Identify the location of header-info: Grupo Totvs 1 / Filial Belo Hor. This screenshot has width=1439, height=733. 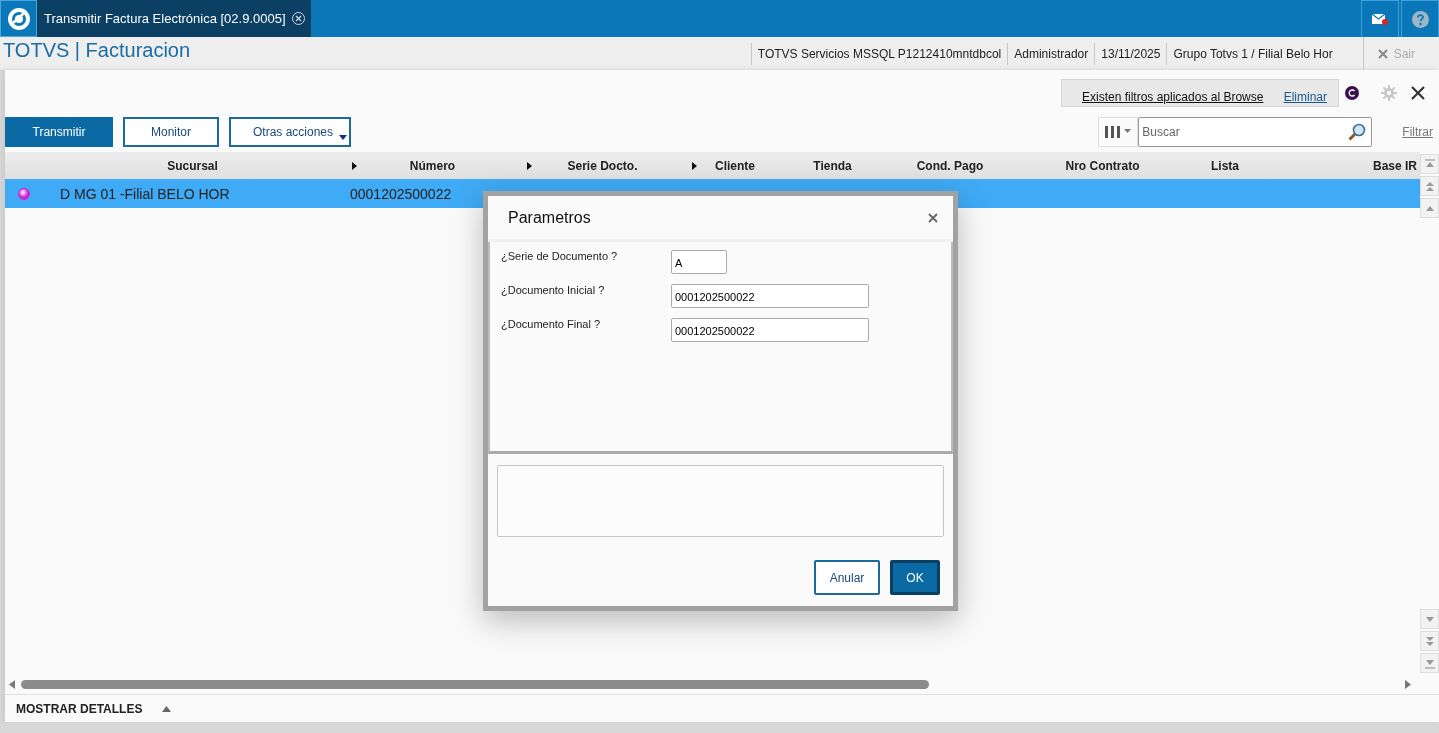
(1252, 53).